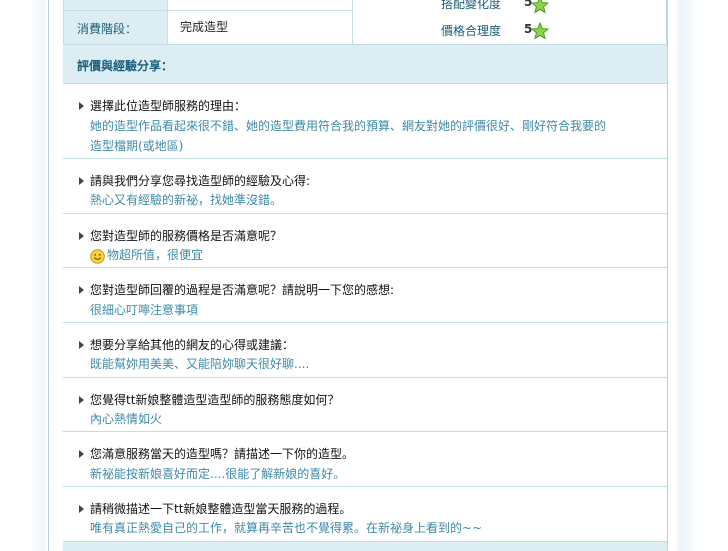 This screenshot has height=551, width=728. Describe the element at coordinates (200, 181) in the screenshot. I see `qa-question: 請與我們分享您尋找造型師的經驗及心得:` at that location.